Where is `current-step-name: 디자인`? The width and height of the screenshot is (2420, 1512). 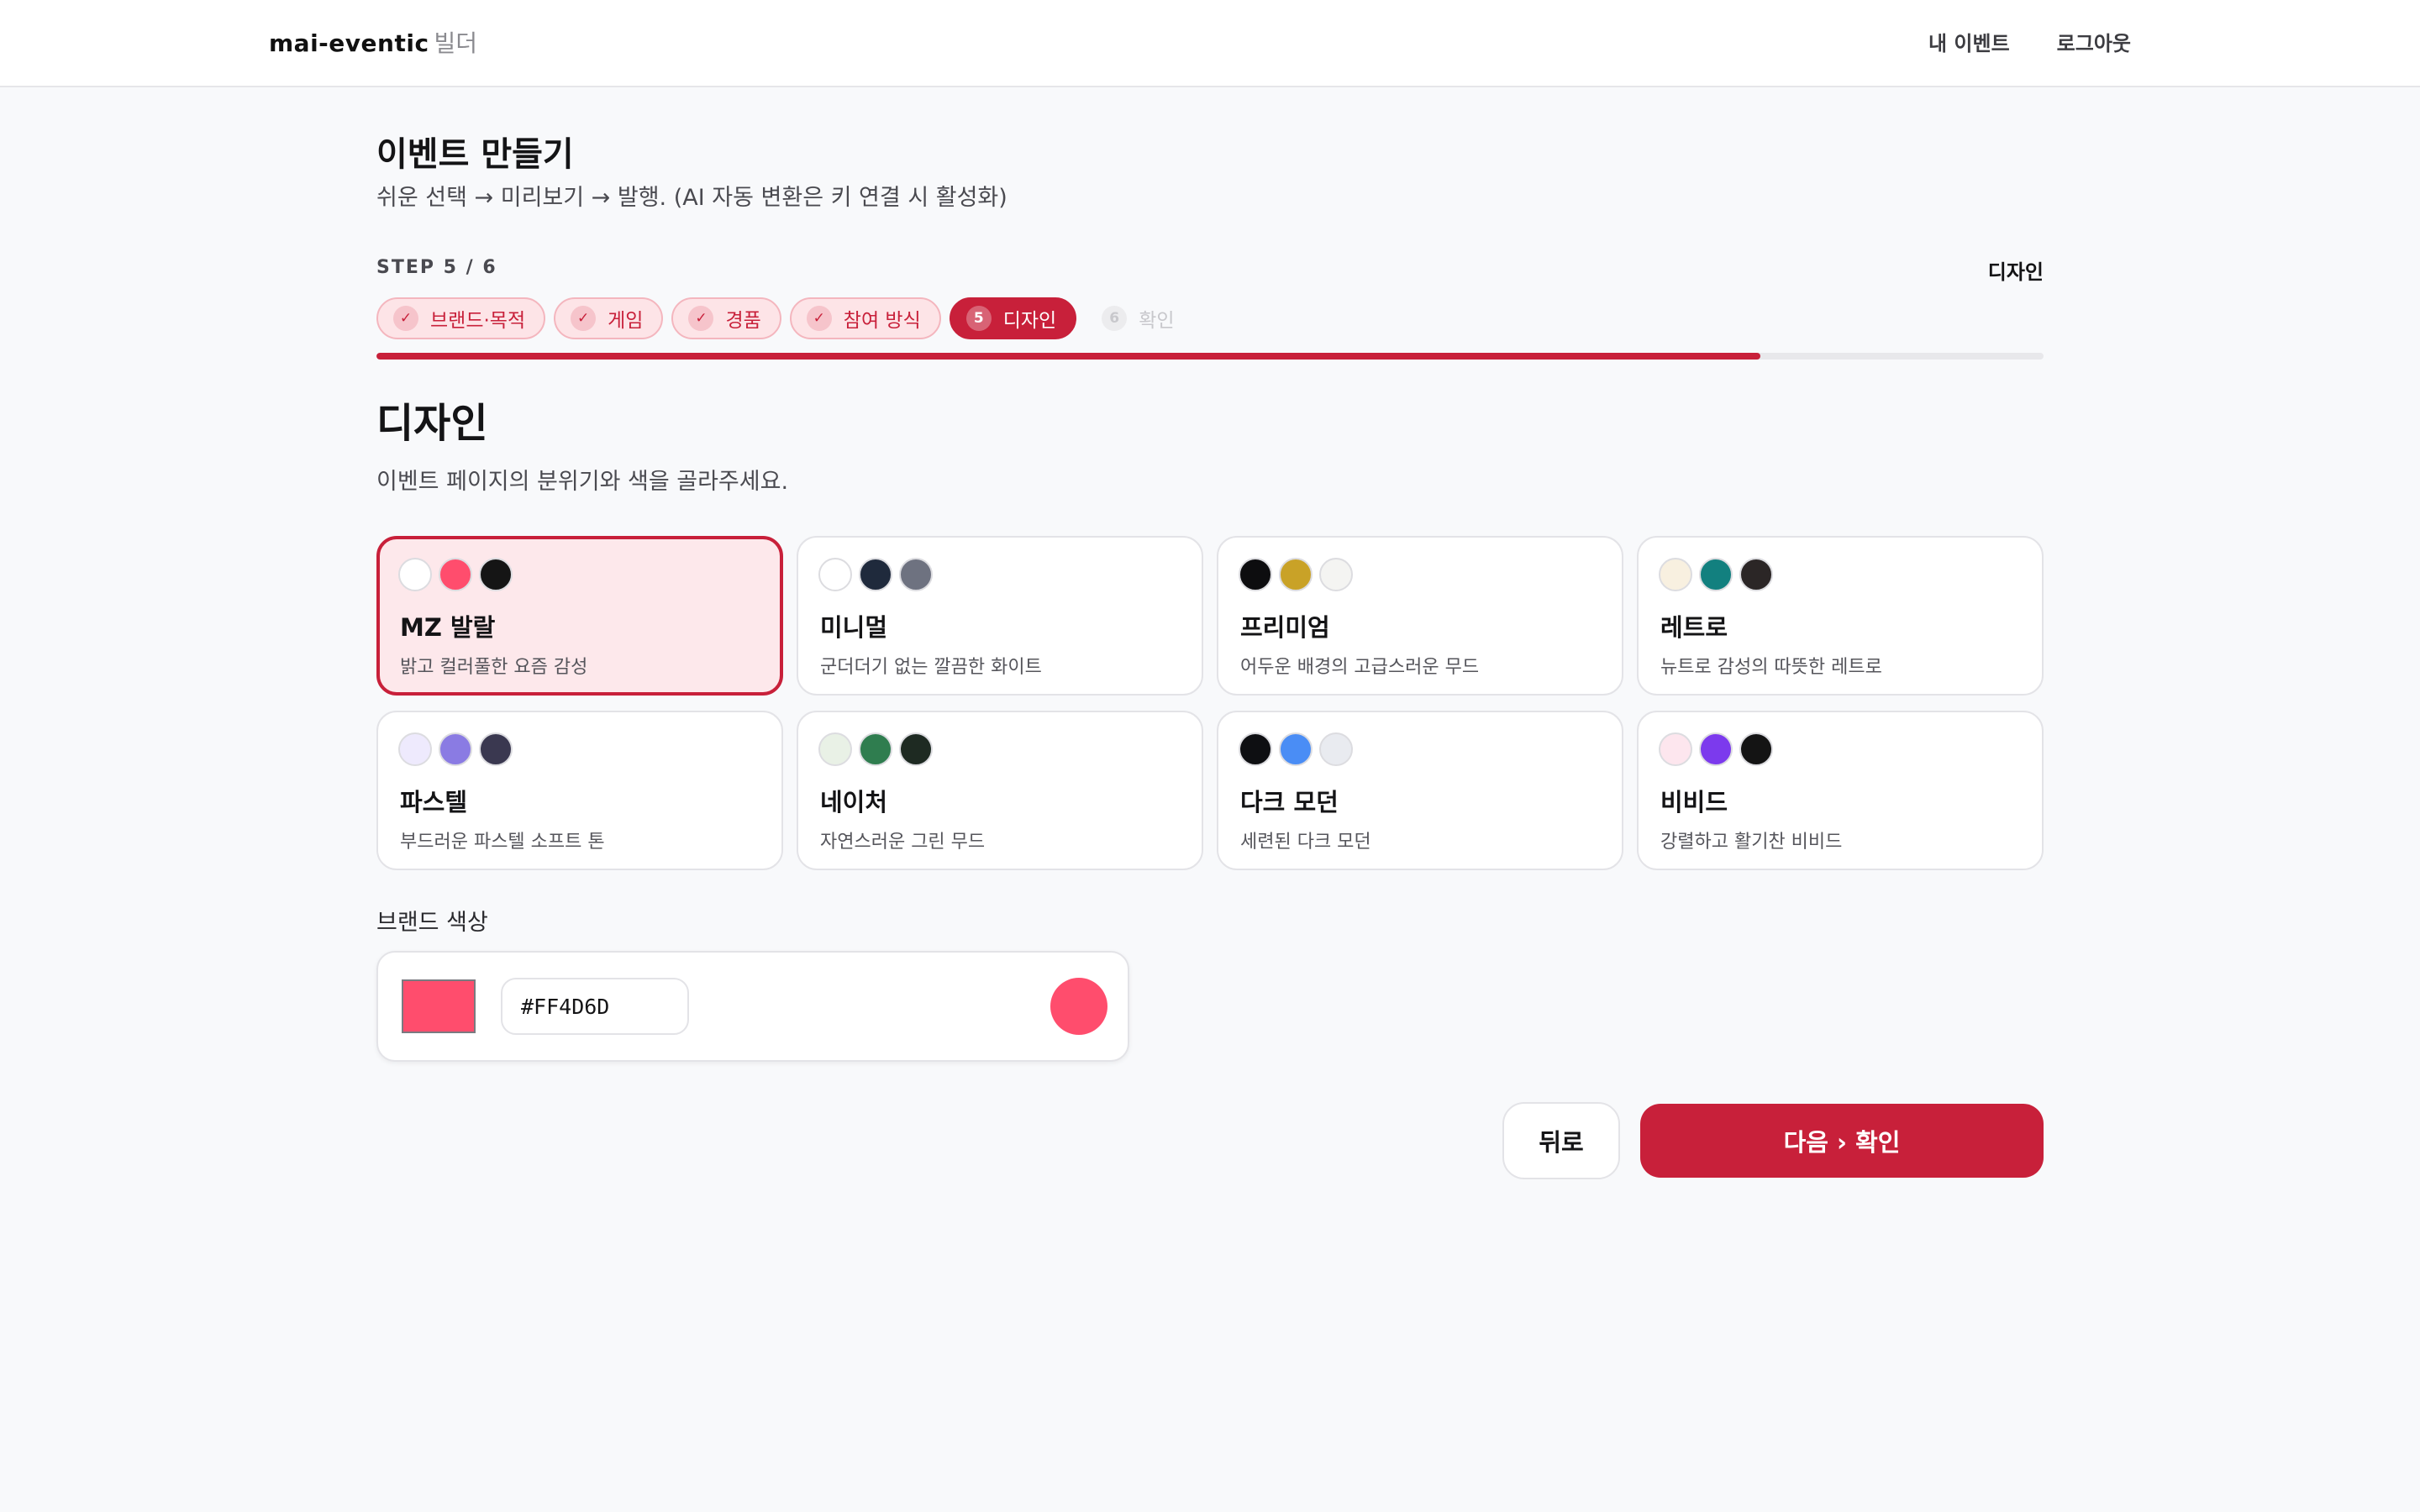 current-step-name: 디자인 is located at coordinates (2015, 272).